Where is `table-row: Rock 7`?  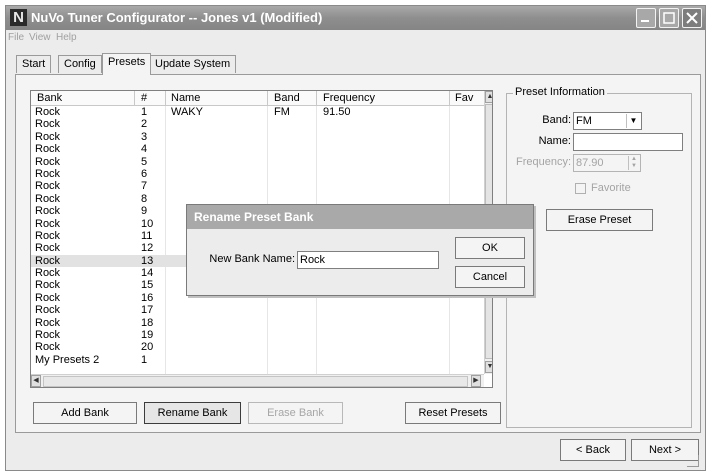 table-row: Rock 7 is located at coordinates (257, 186).